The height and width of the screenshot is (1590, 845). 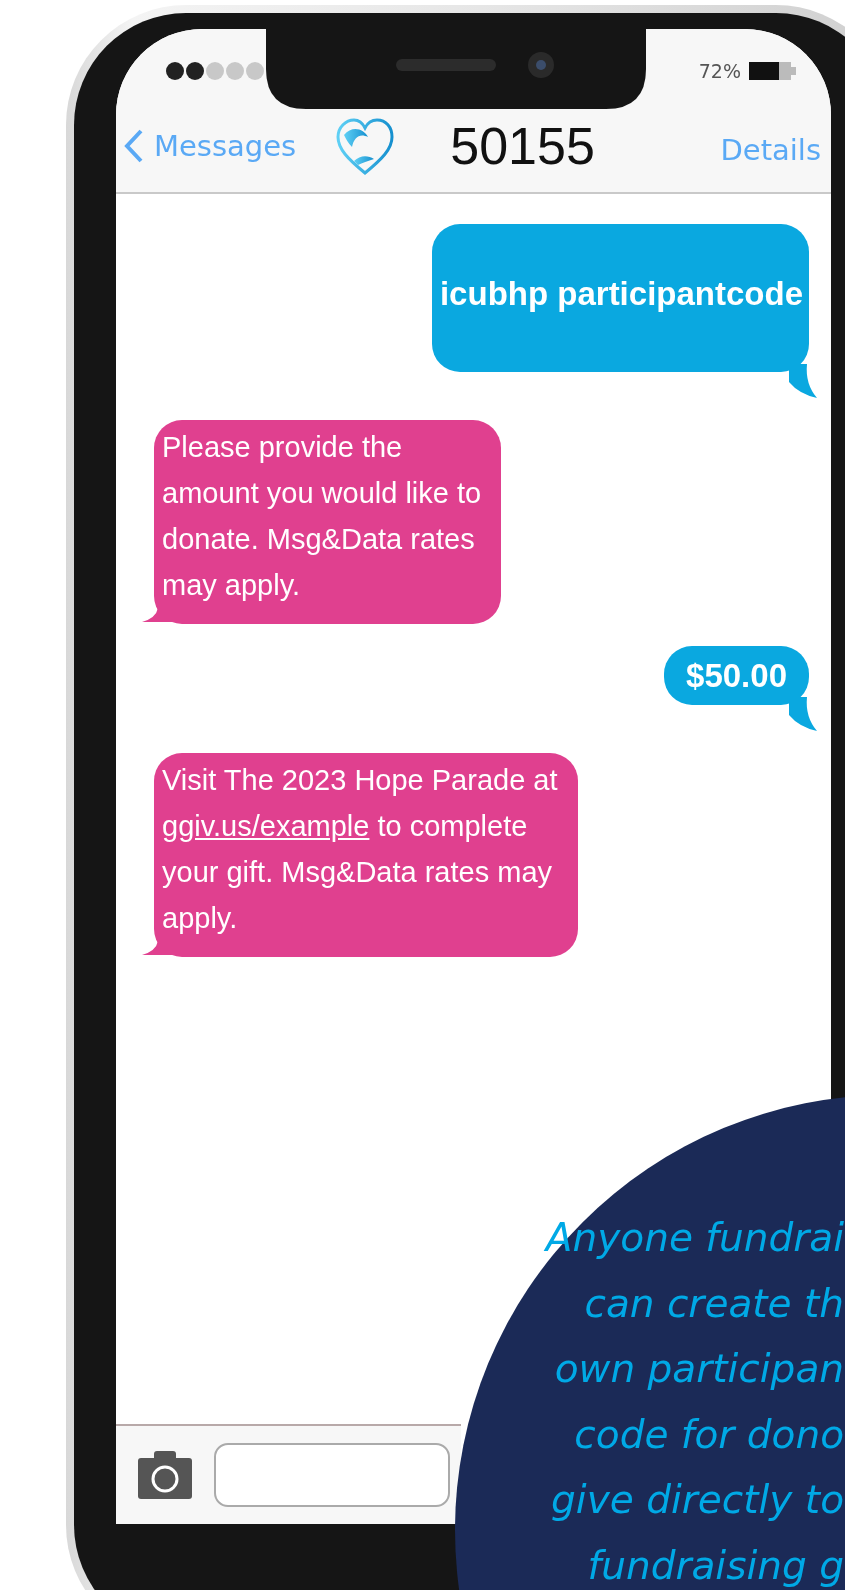 What do you see at coordinates (620, 298) in the screenshot?
I see `sent-message: icubhp participantcode` at bounding box center [620, 298].